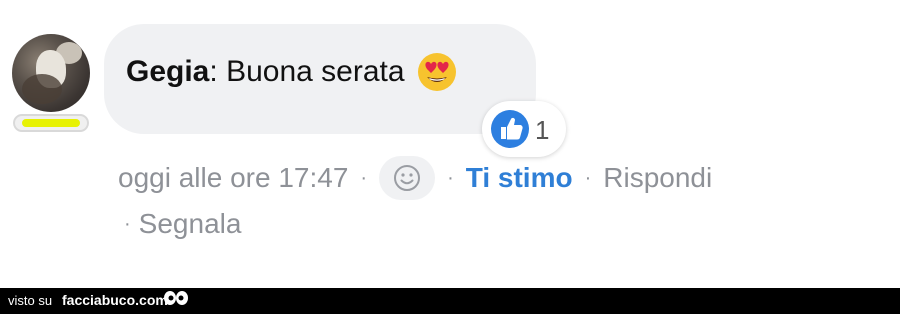 This screenshot has height=314, width=900. I want to click on avatar-photo-shade, so click(42, 89).